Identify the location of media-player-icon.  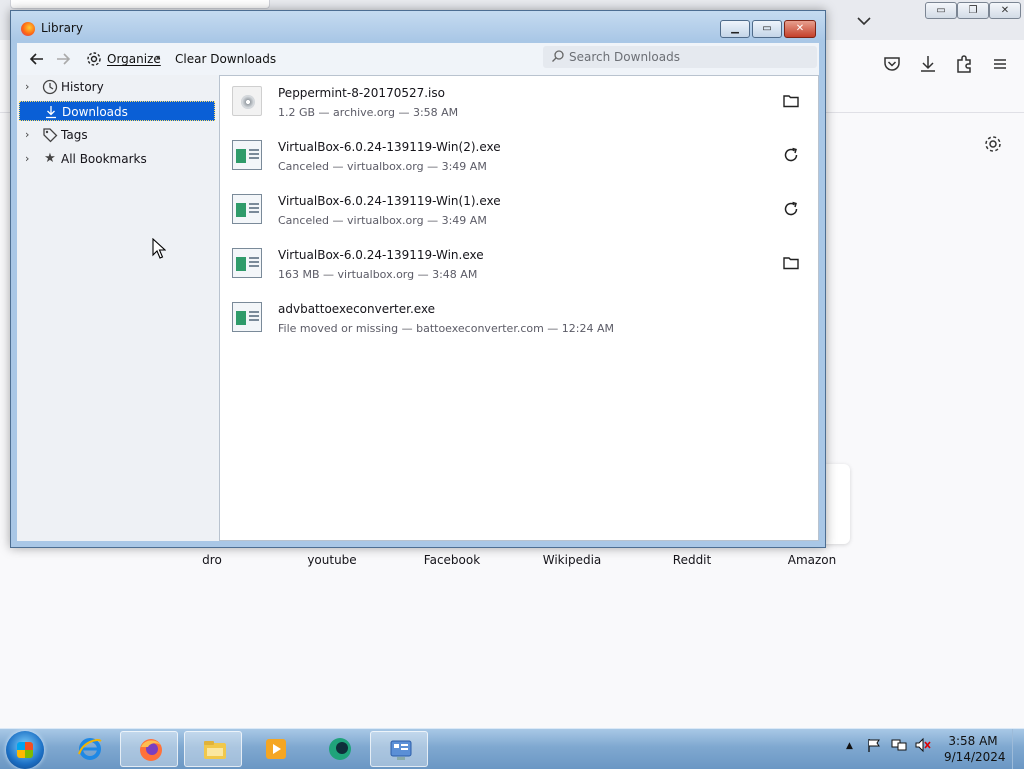
(276, 749).